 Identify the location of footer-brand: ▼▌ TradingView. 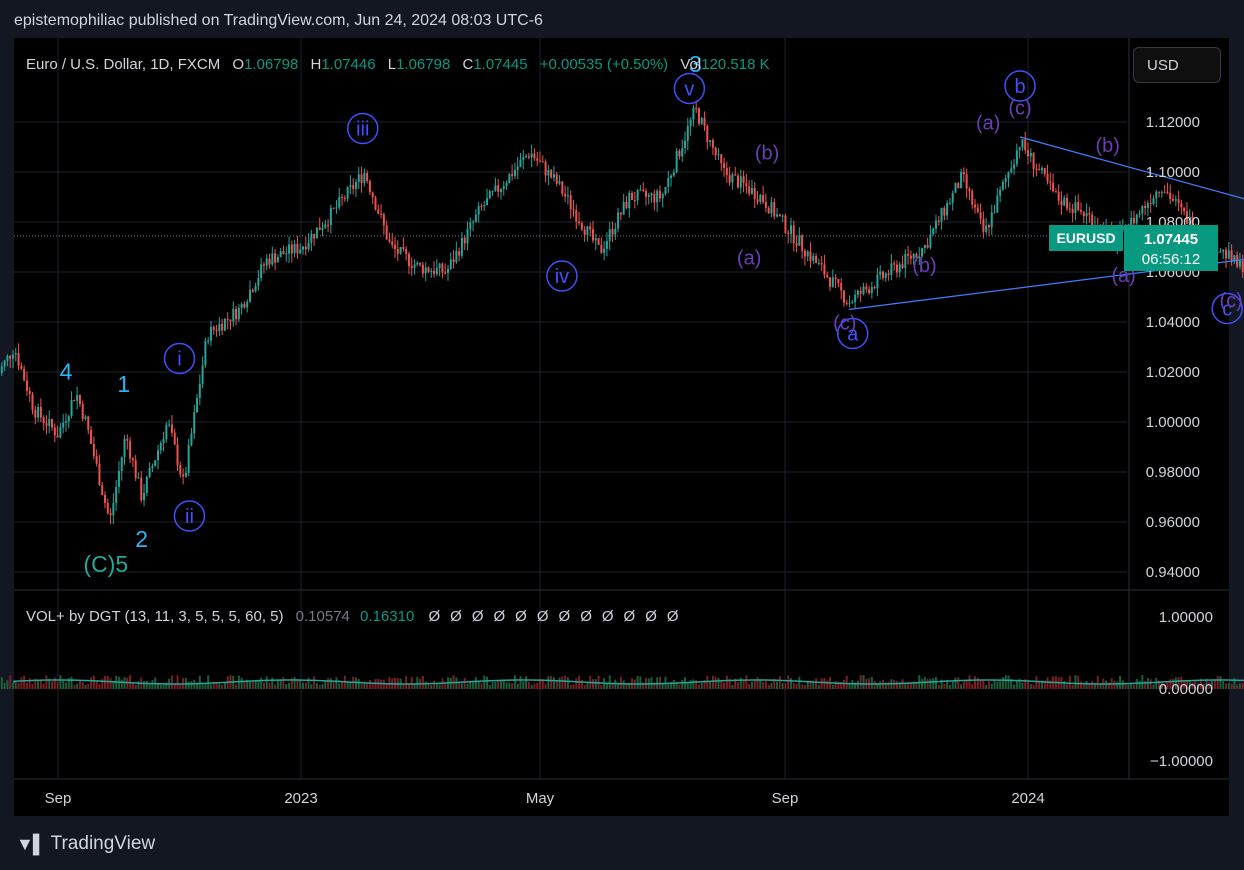
(85, 844).